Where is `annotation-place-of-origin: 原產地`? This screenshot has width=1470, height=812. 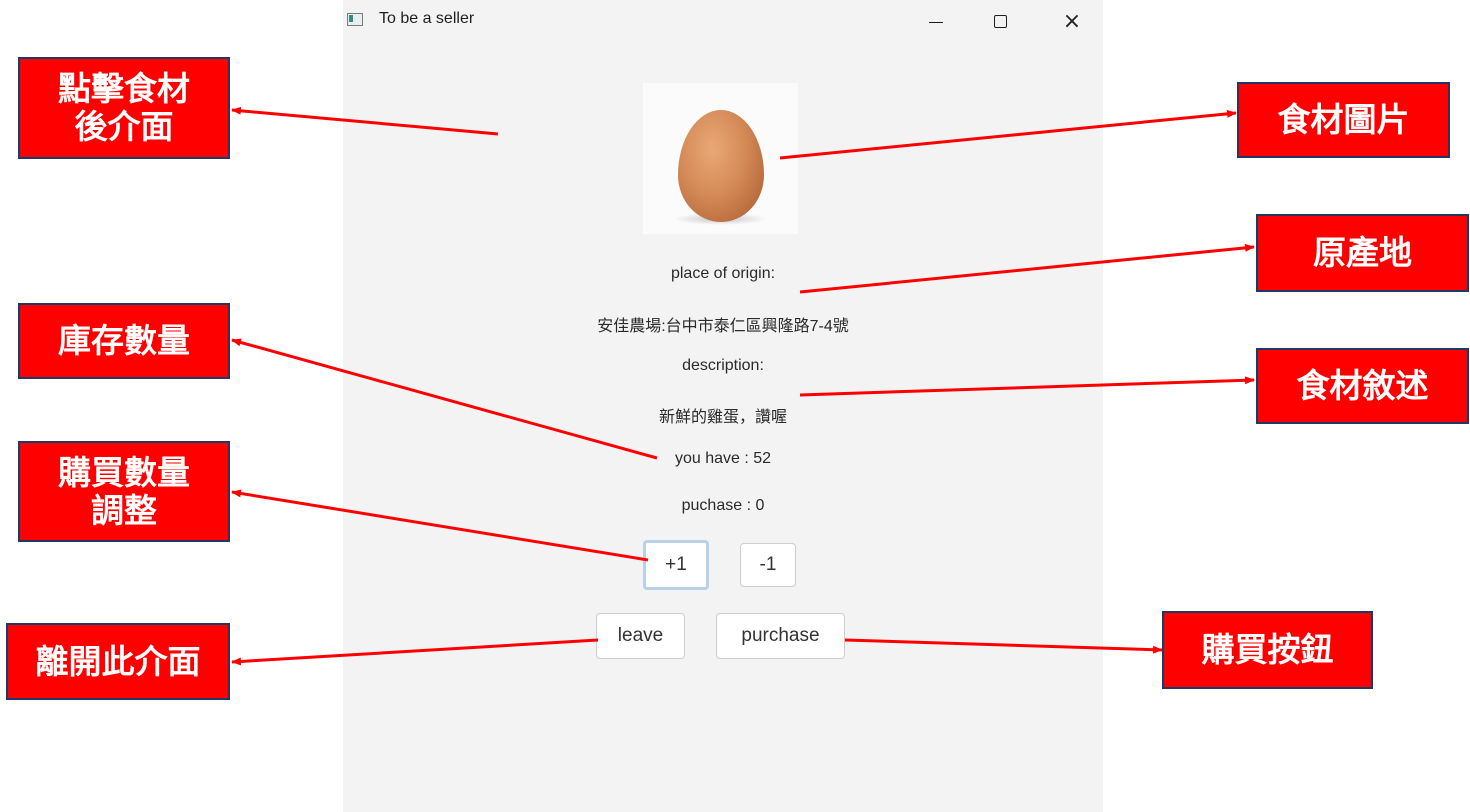 annotation-place-of-origin: 原產地 is located at coordinates (1362, 253).